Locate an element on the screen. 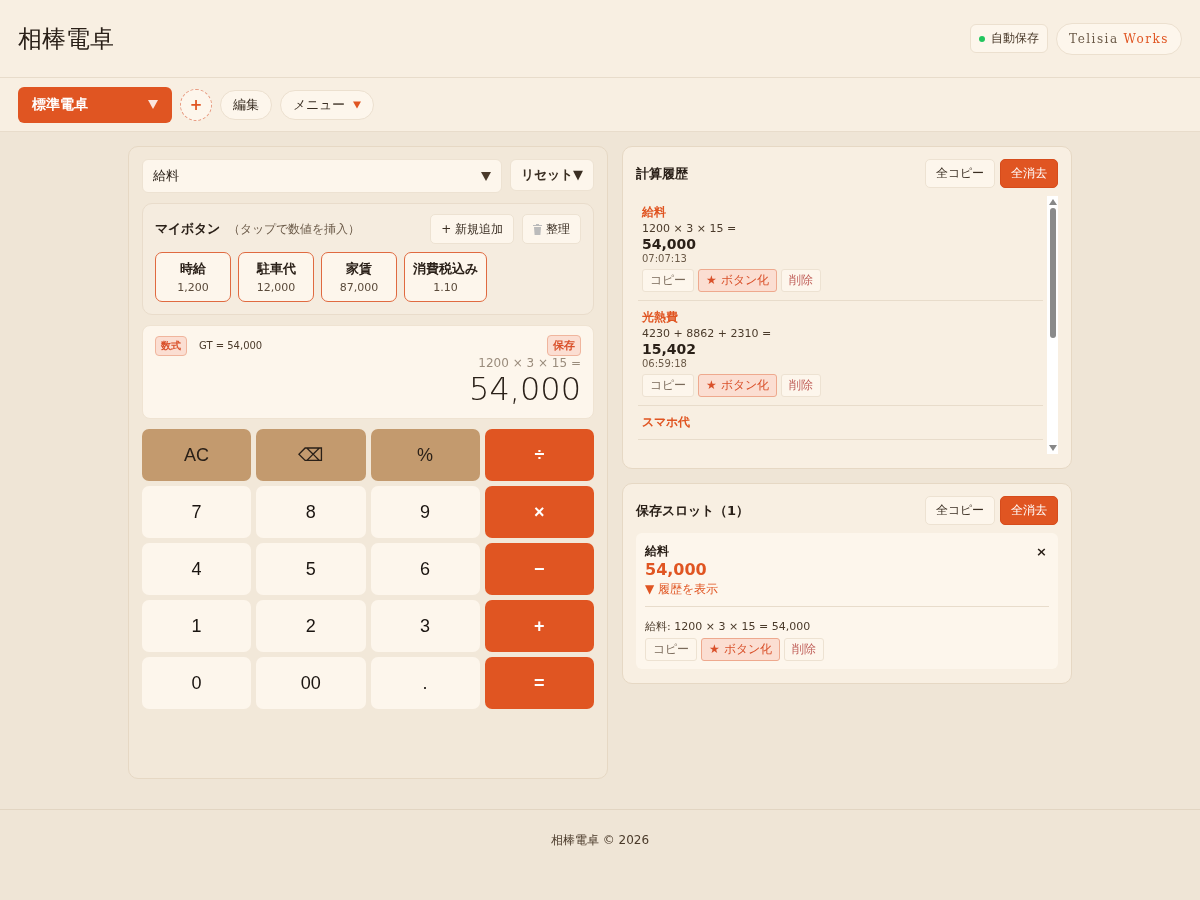 This screenshot has height=900, width=1200. slot-detail: 給料: 1200 × 3 × 15 = 54,000 is located at coordinates (847, 620).